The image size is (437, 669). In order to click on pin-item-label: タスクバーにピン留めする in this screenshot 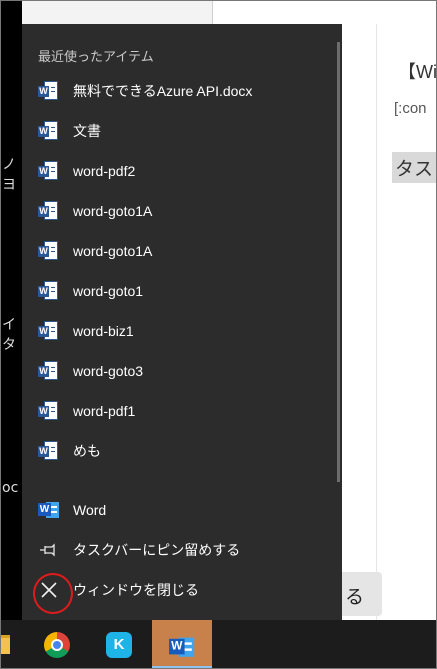, I will do `click(157, 550)`.